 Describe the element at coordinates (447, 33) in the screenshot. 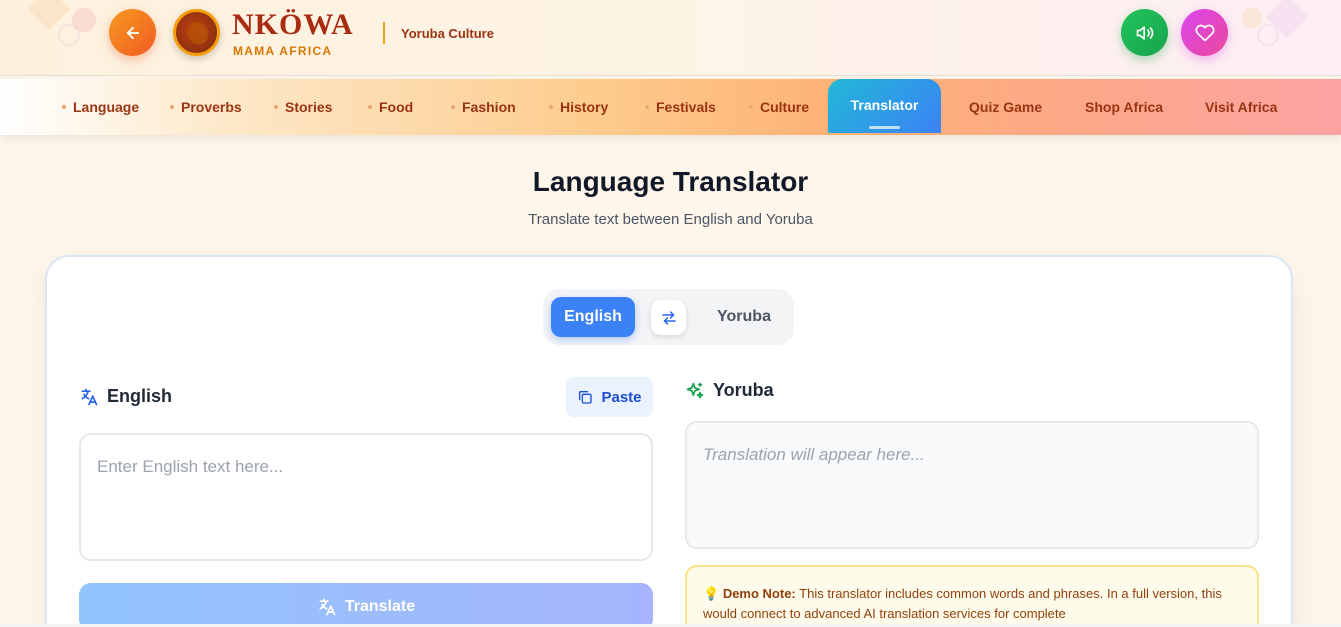

I see `section-title: Yoruba Culture` at that location.